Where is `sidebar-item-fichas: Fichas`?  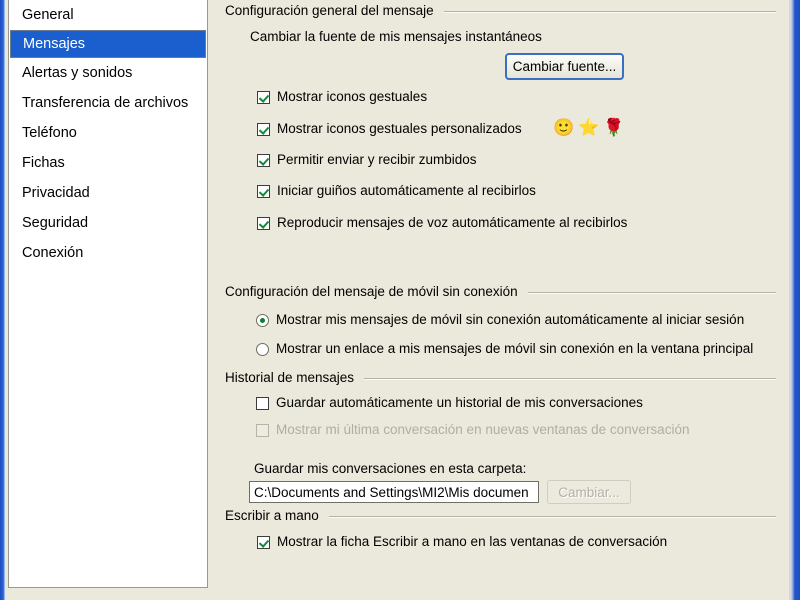
sidebar-item-fichas: Fichas is located at coordinates (108, 163).